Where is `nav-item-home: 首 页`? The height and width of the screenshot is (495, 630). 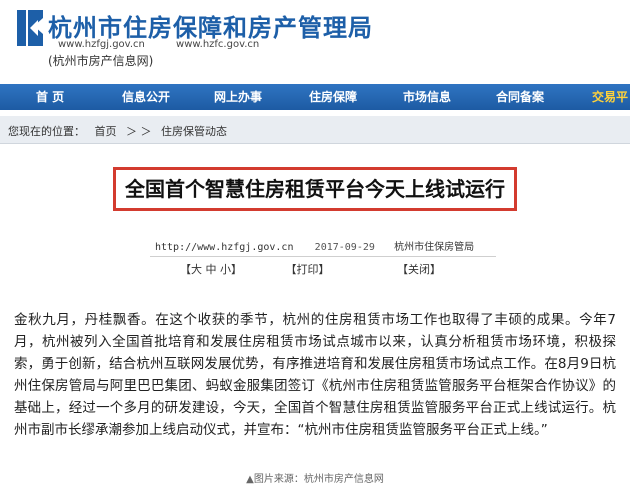 nav-item-home: 首 页 is located at coordinates (50, 97).